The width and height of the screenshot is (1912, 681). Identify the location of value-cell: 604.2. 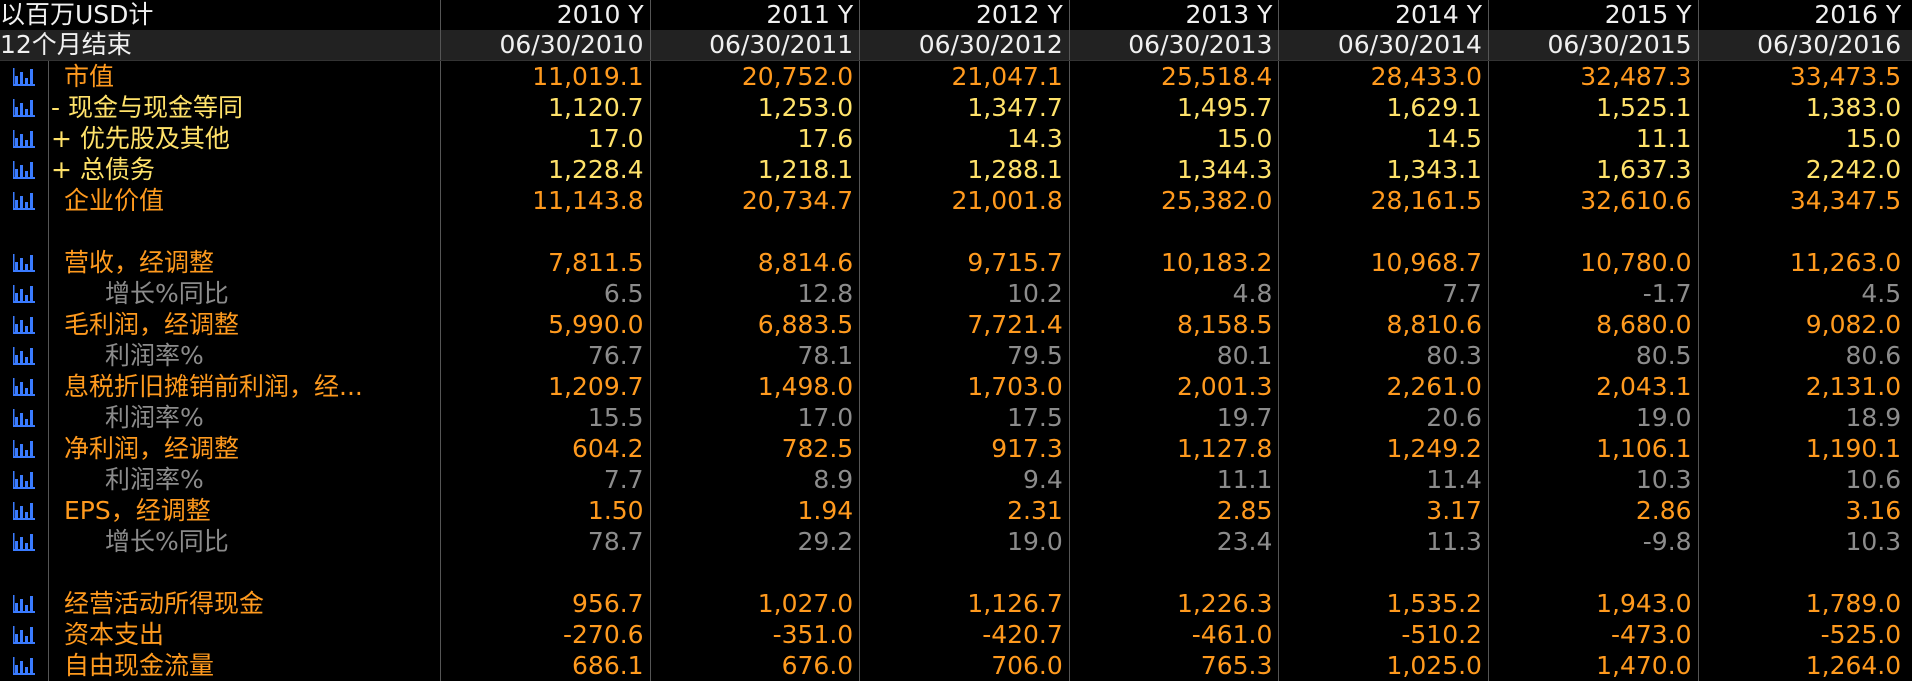
(545, 448).